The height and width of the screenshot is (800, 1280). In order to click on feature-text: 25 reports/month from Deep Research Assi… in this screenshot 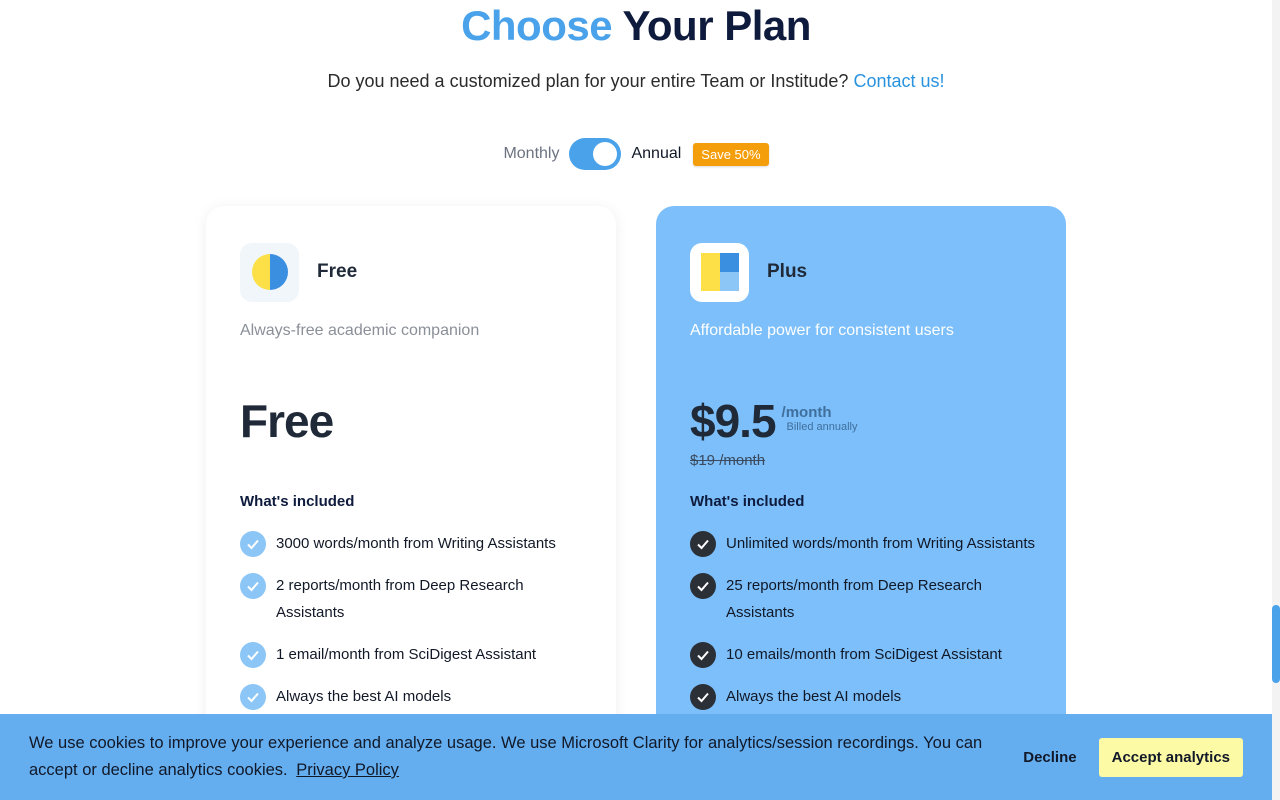, I will do `click(854, 599)`.